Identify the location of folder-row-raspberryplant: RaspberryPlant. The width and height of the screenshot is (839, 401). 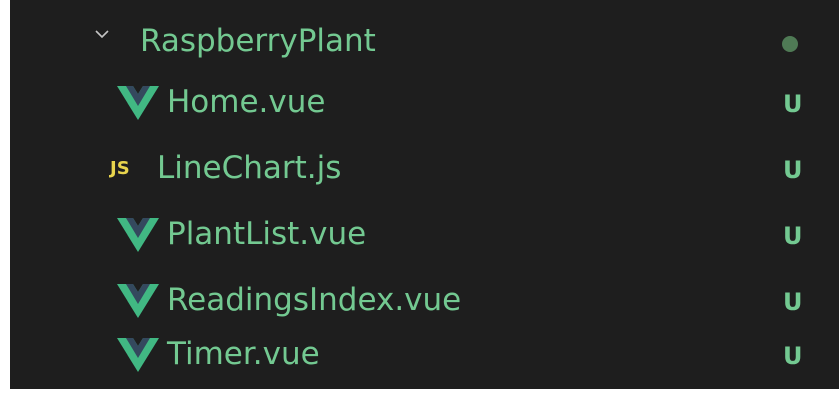
(424, 41).